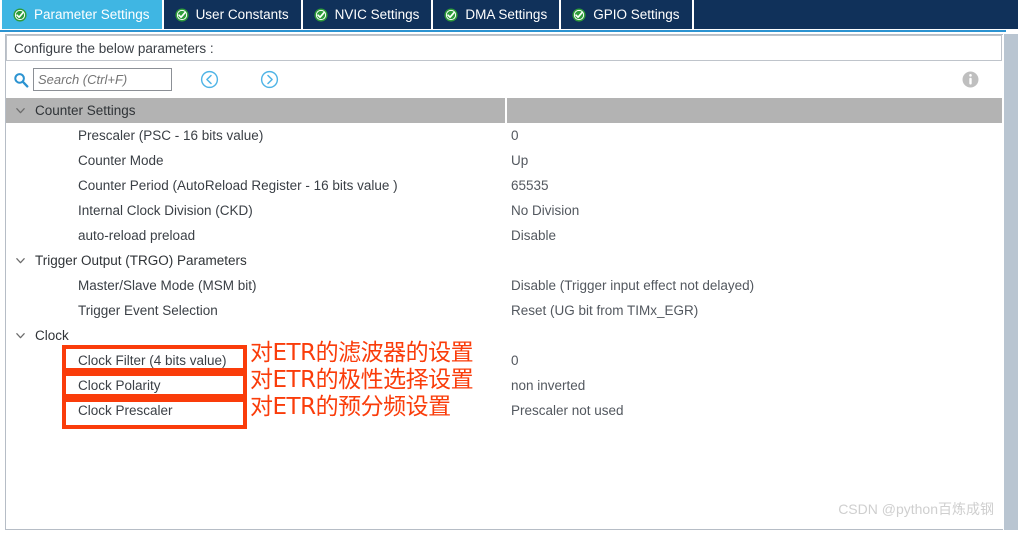 The width and height of the screenshot is (1018, 535). Describe the element at coordinates (152, 360) in the screenshot. I see `param-label: Clock Filter (4 bits value)` at that location.